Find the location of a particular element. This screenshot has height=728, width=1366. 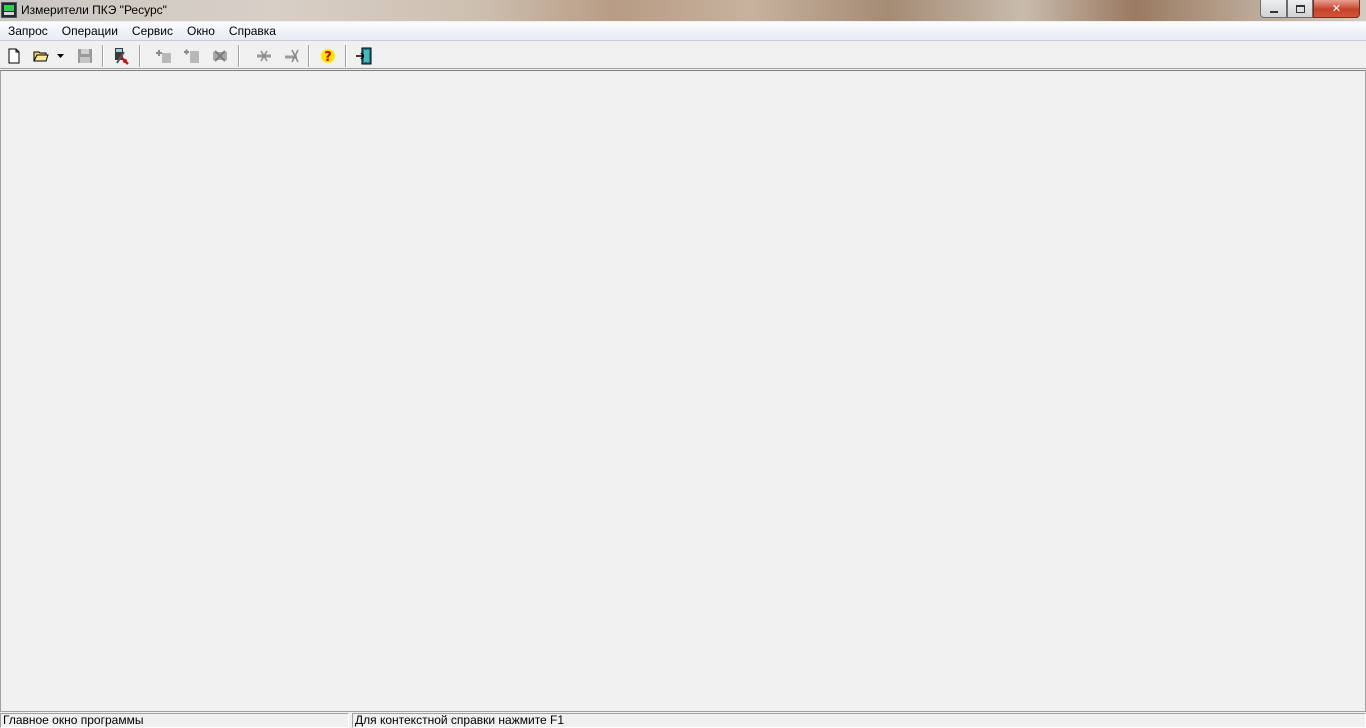

exit-door-icon is located at coordinates (364, 56).